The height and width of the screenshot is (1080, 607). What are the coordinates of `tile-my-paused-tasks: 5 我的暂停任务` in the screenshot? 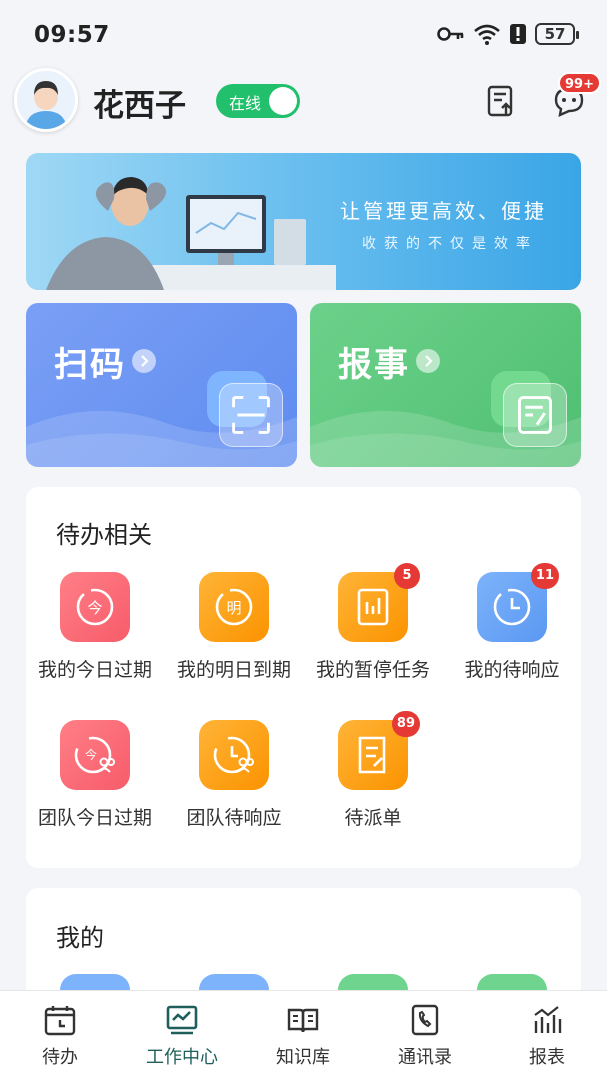 It's located at (373, 622).